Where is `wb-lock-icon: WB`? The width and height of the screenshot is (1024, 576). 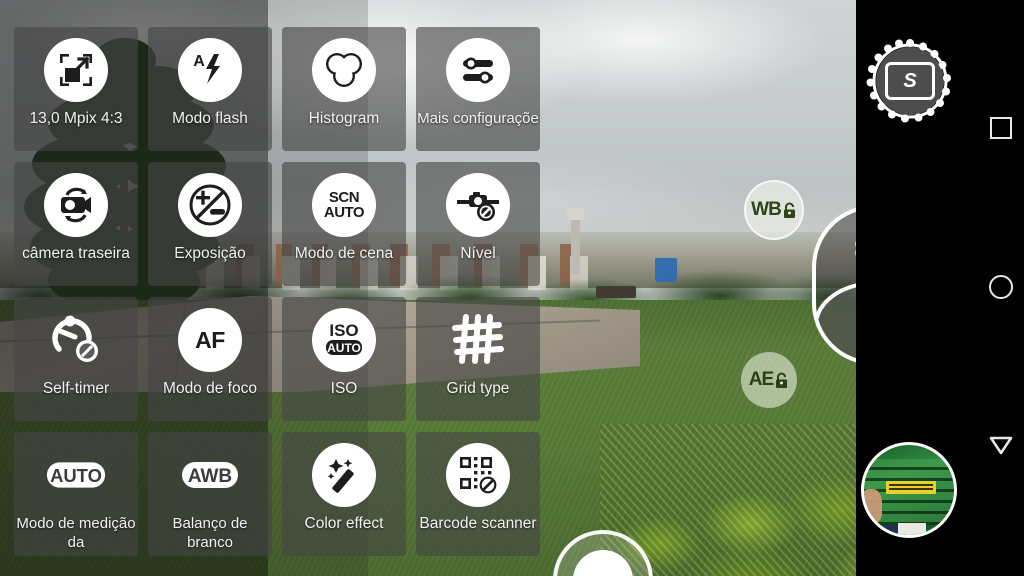 wb-lock-icon: WB is located at coordinates (774, 210).